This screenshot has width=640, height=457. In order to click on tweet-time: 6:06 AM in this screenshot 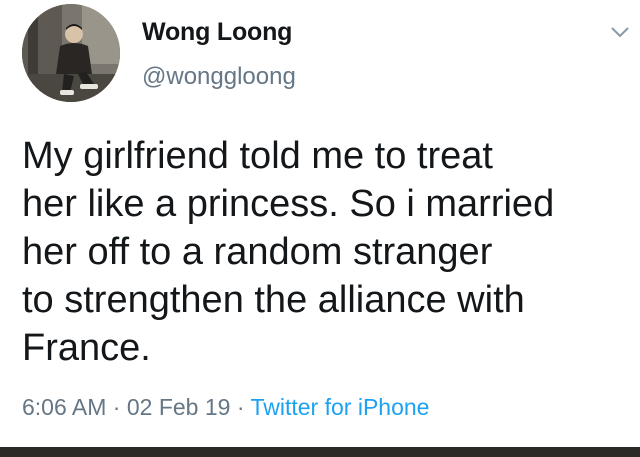, I will do `click(64, 407)`.